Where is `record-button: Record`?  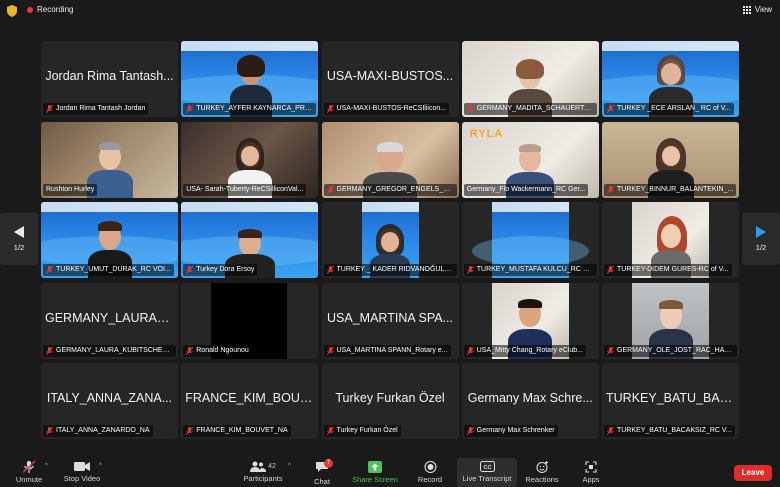
record-button: Record is located at coordinates (430, 472).